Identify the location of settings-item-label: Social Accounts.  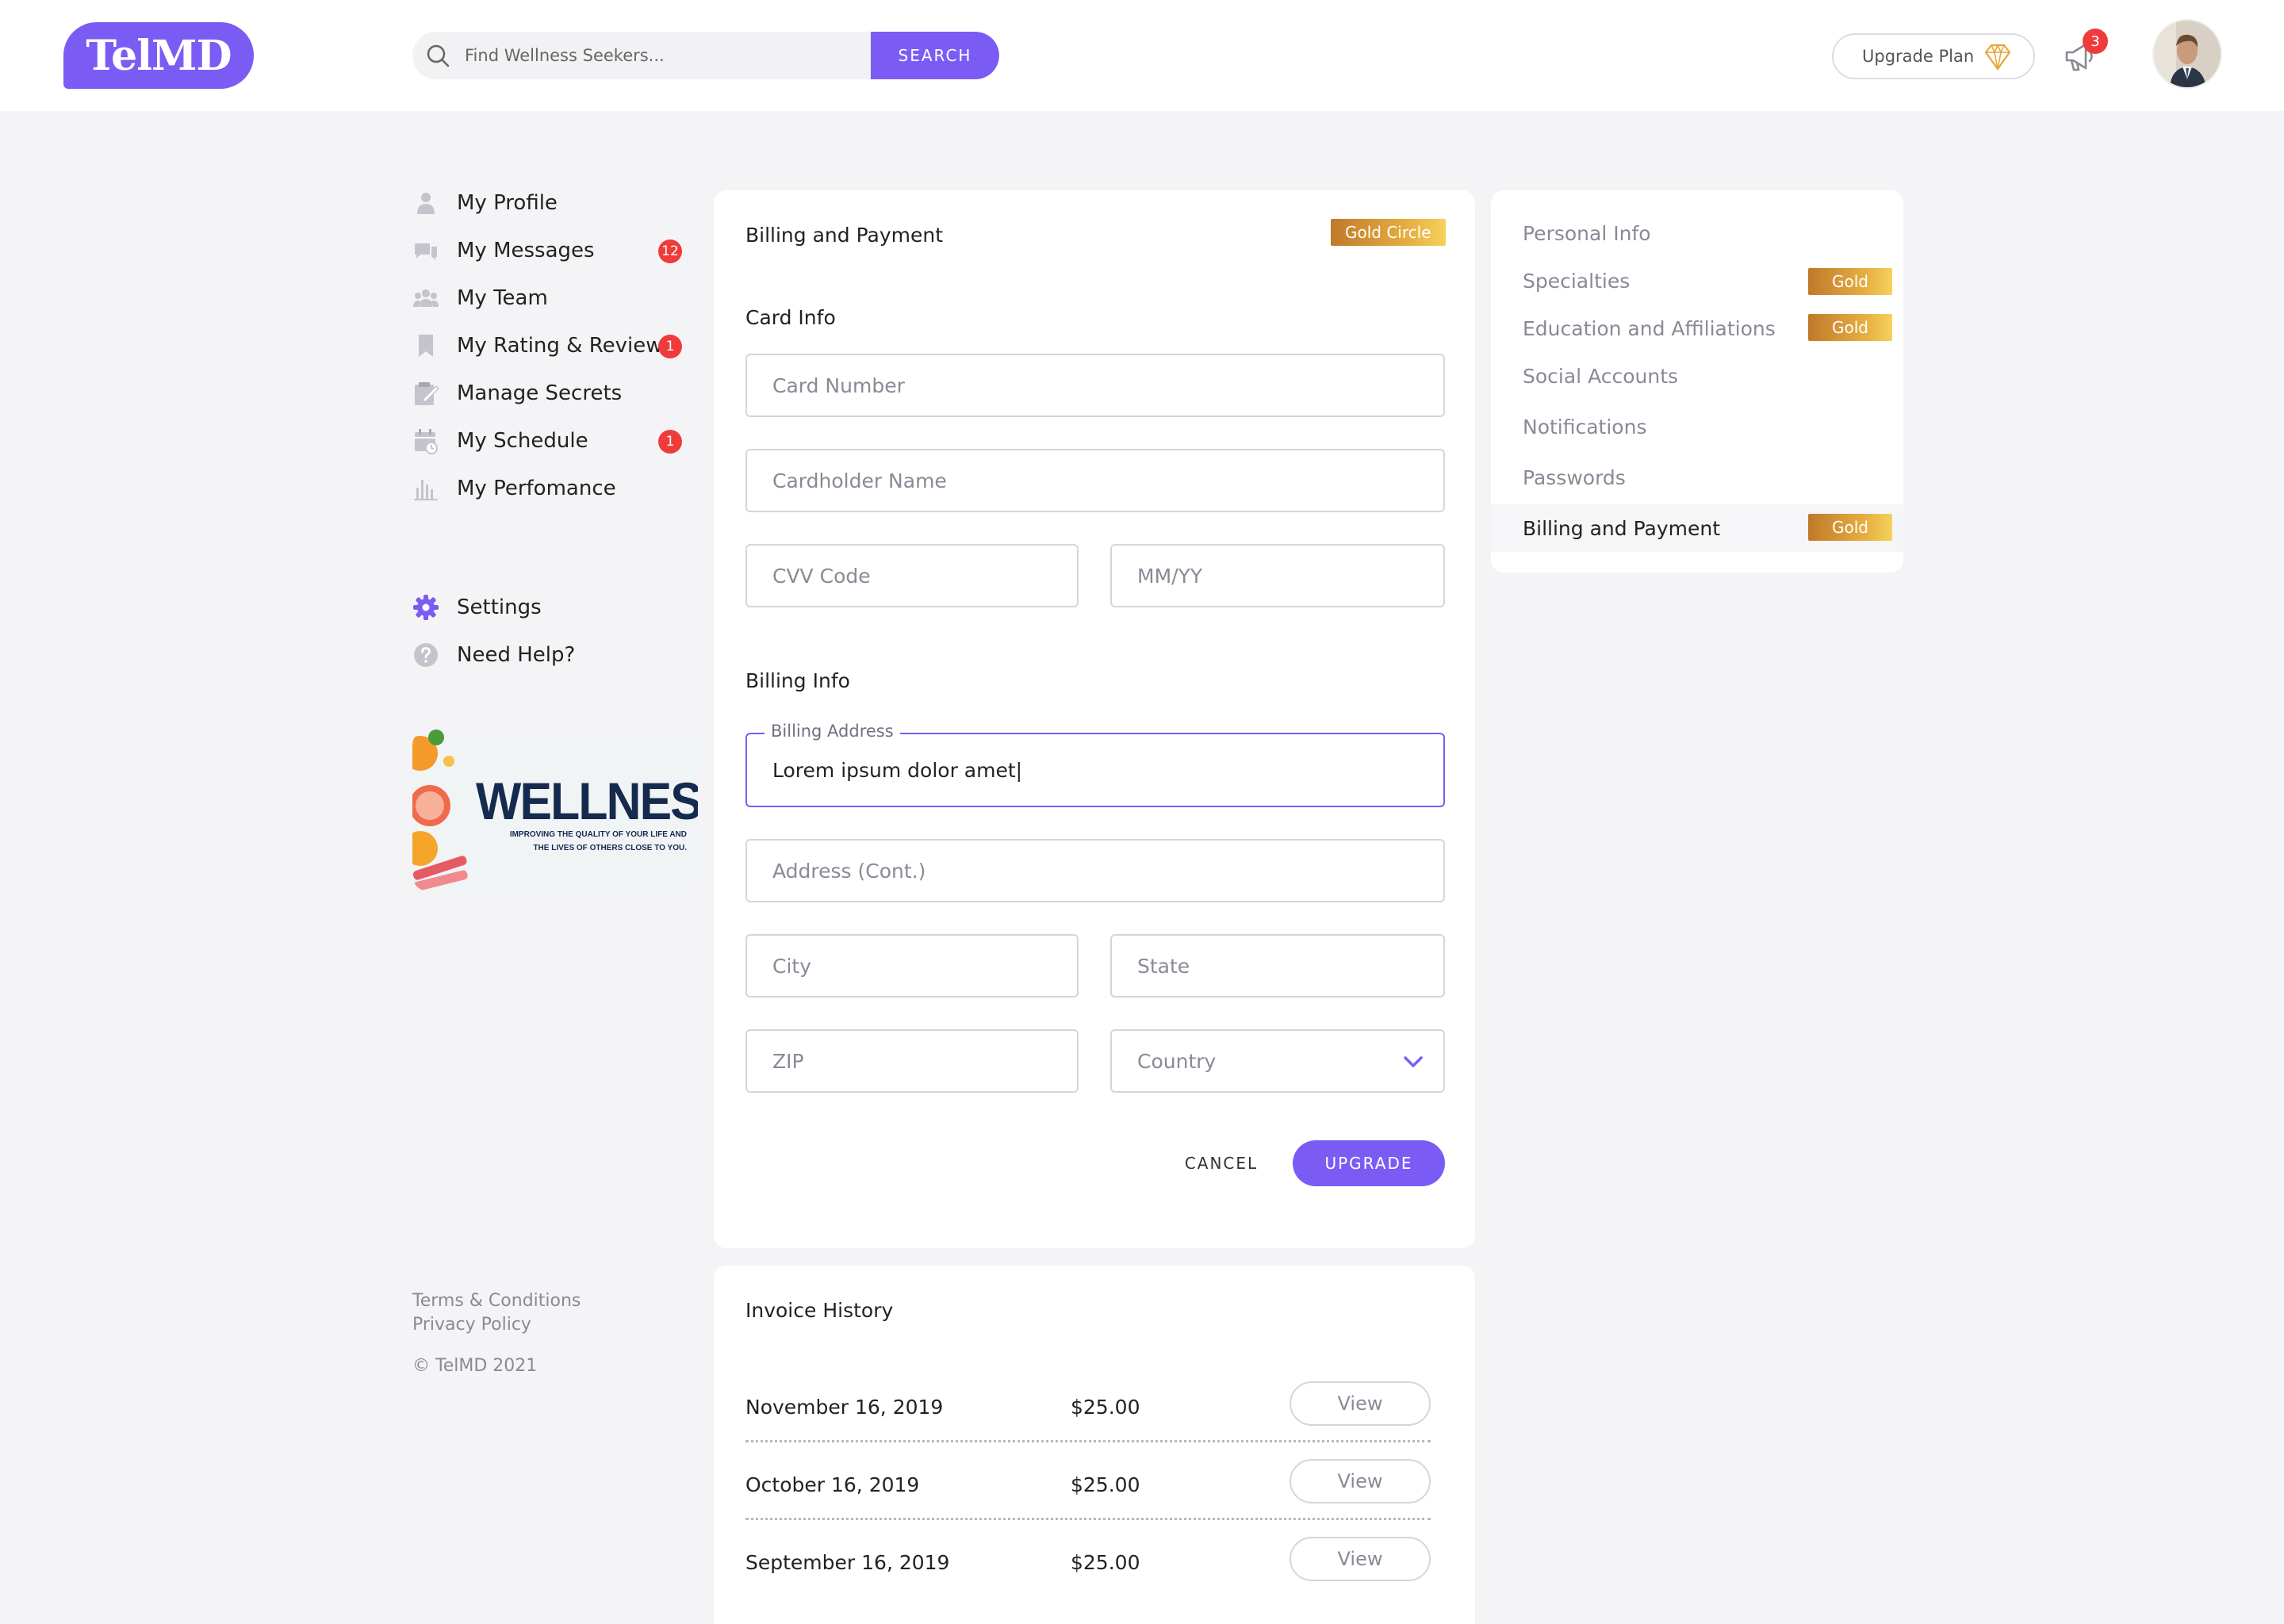
(1601, 376).